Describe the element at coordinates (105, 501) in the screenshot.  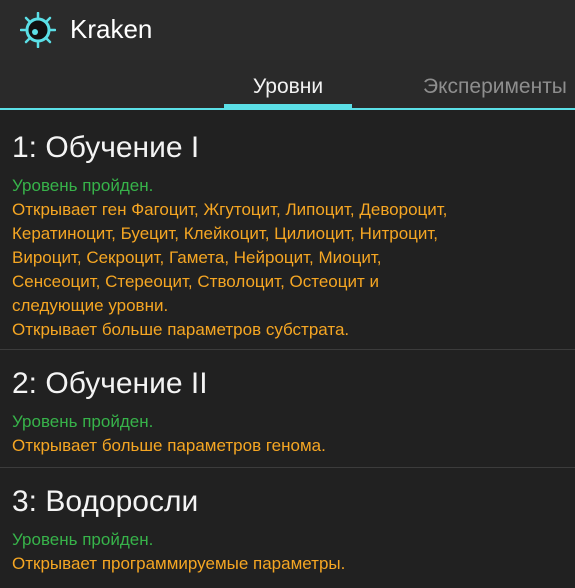
I see `level-title: 3: Водоросли` at that location.